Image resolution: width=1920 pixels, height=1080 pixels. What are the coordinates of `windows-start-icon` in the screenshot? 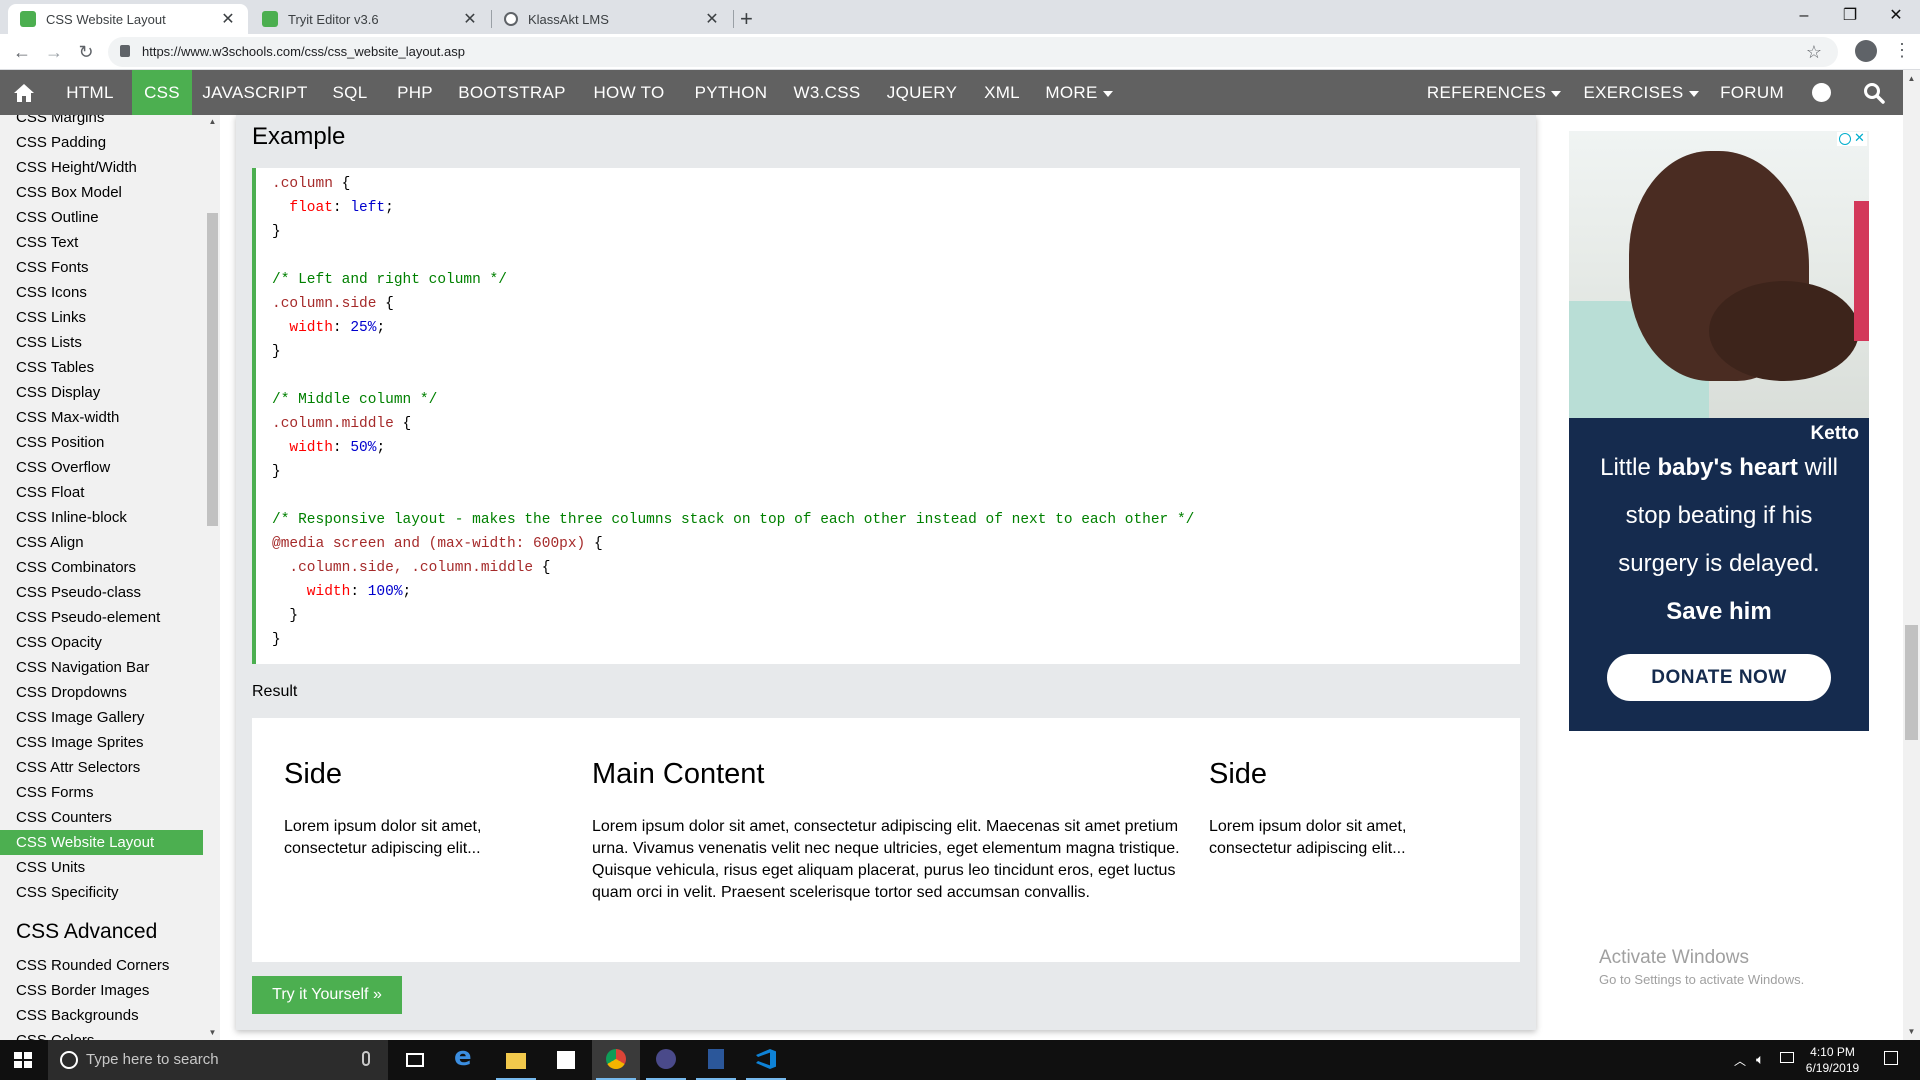 It's located at (23, 1060).